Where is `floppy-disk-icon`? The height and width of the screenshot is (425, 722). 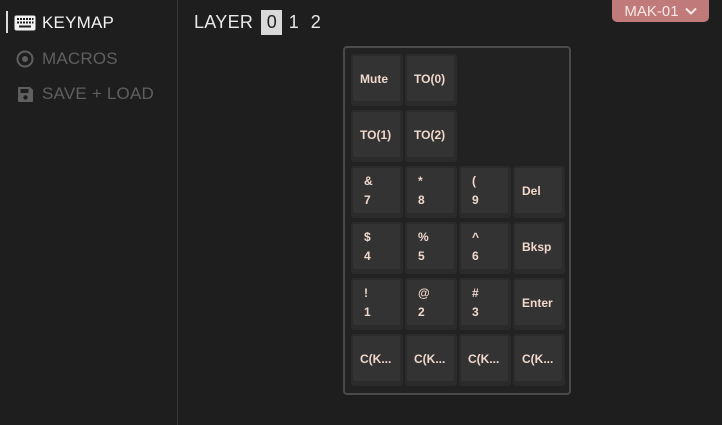
floppy-disk-icon is located at coordinates (25, 94).